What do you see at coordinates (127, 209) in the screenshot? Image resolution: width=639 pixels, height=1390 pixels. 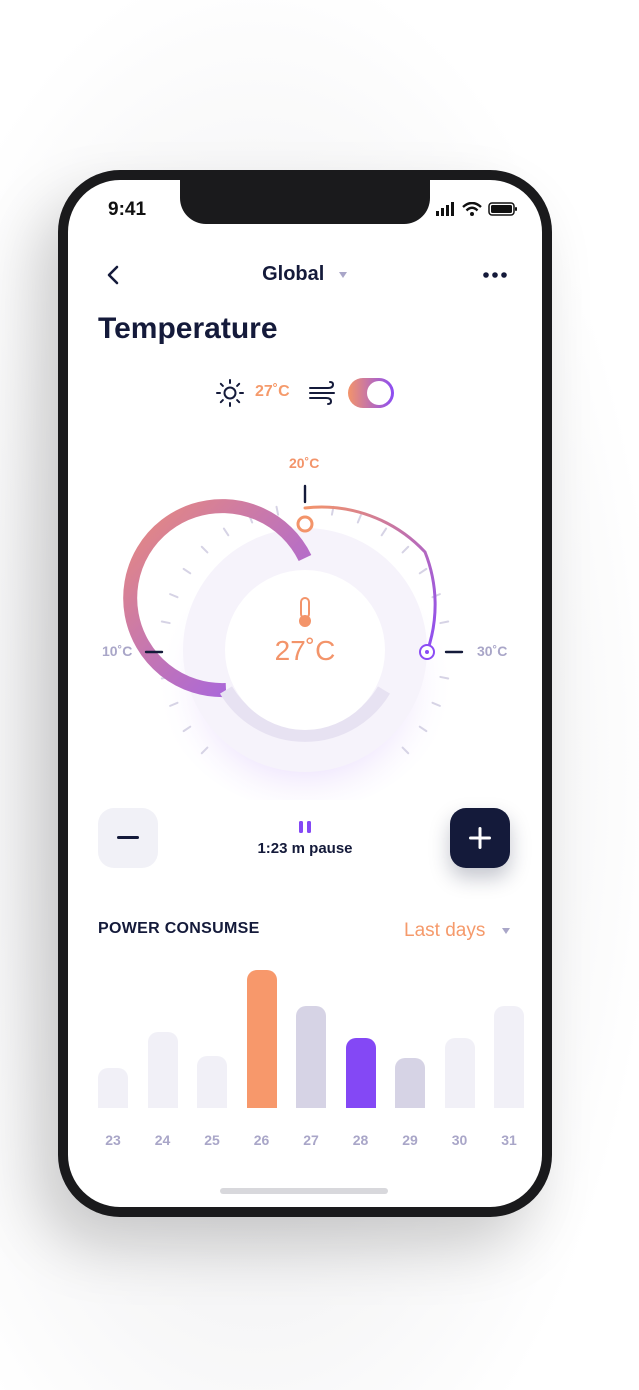 I see `status-time: 9:41` at bounding box center [127, 209].